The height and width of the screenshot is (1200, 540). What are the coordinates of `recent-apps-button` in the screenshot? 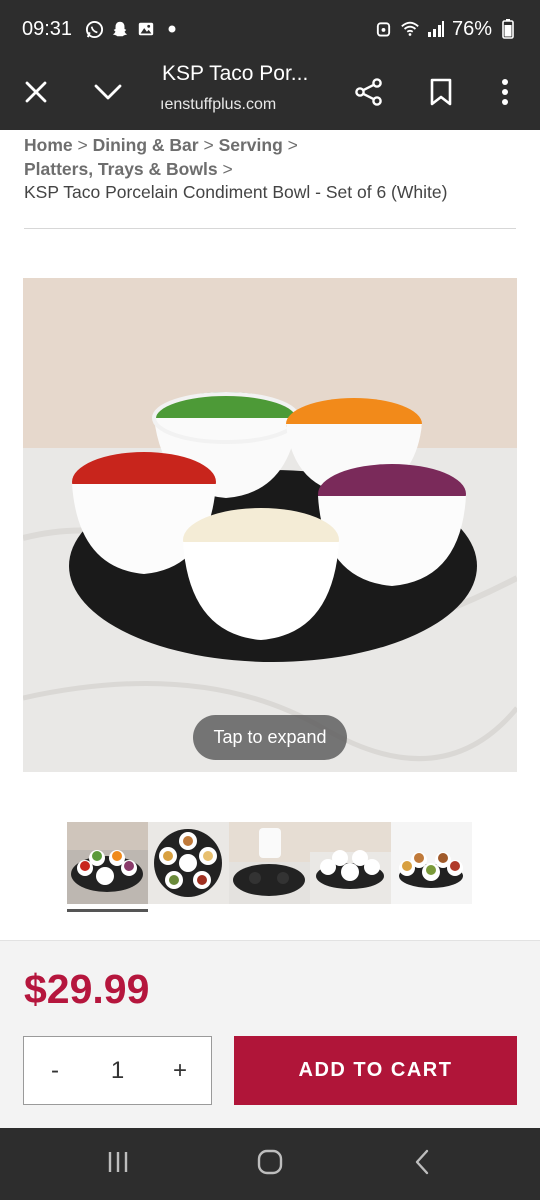 It's located at (118, 1164).